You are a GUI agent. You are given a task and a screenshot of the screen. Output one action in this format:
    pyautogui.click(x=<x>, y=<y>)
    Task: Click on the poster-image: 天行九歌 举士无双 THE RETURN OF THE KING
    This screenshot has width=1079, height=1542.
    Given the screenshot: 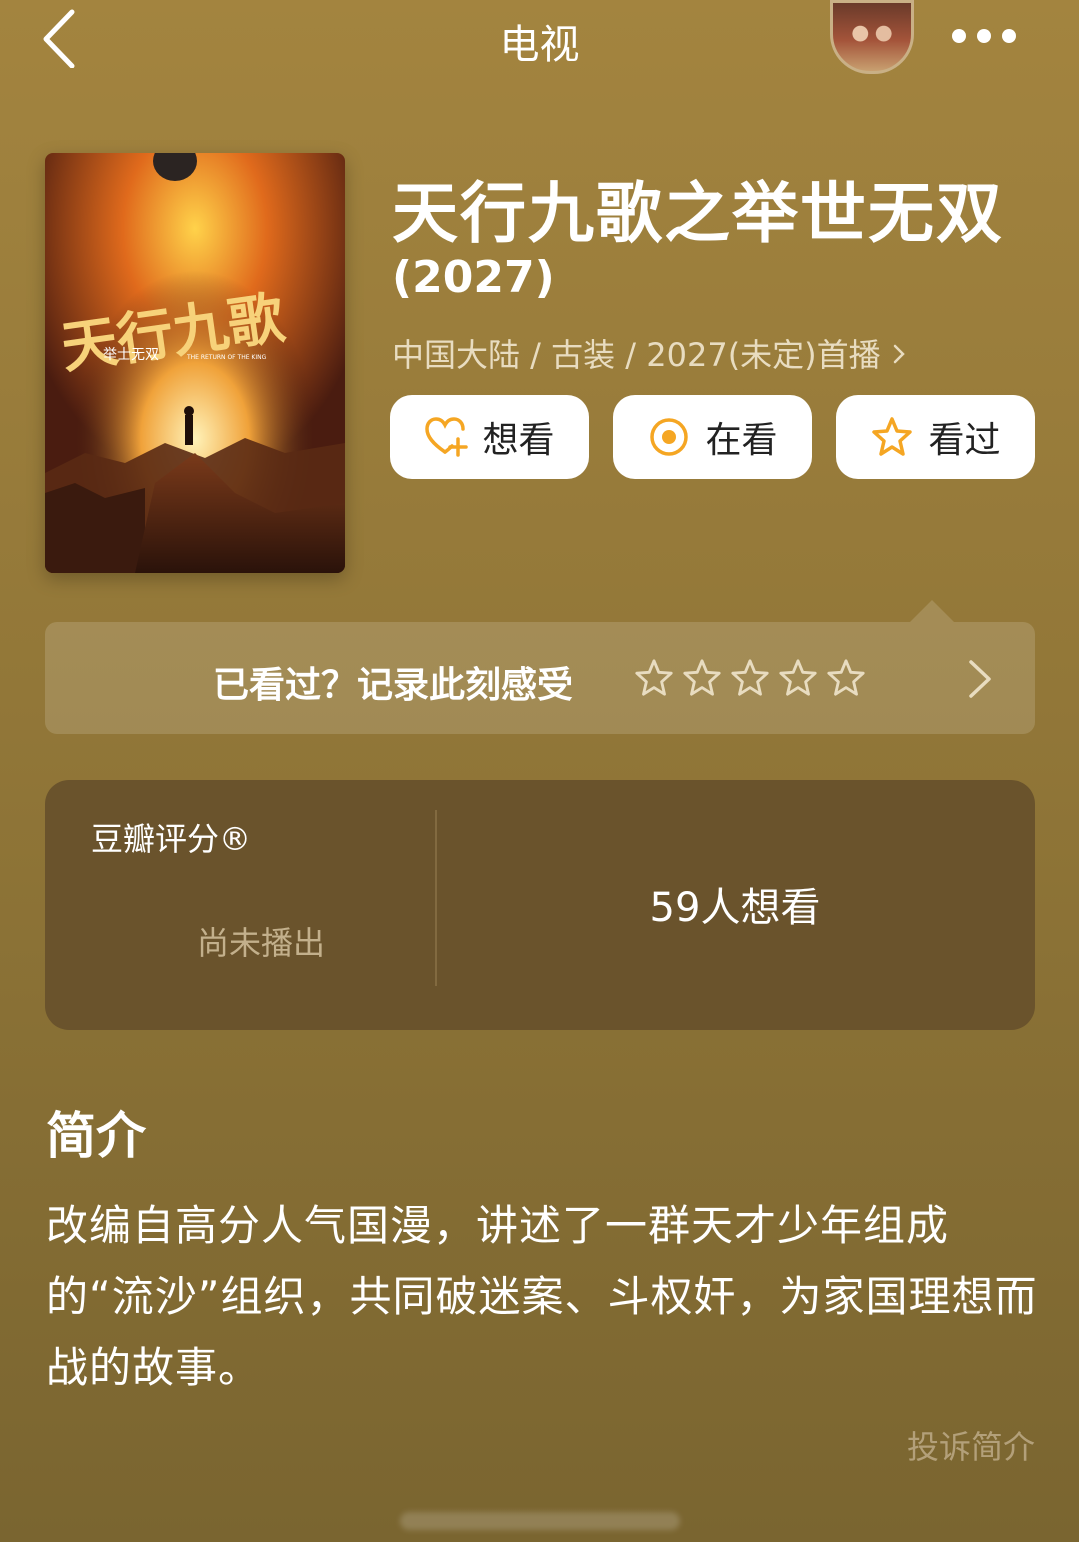 What is the action you would take?
    pyautogui.click(x=195, y=363)
    